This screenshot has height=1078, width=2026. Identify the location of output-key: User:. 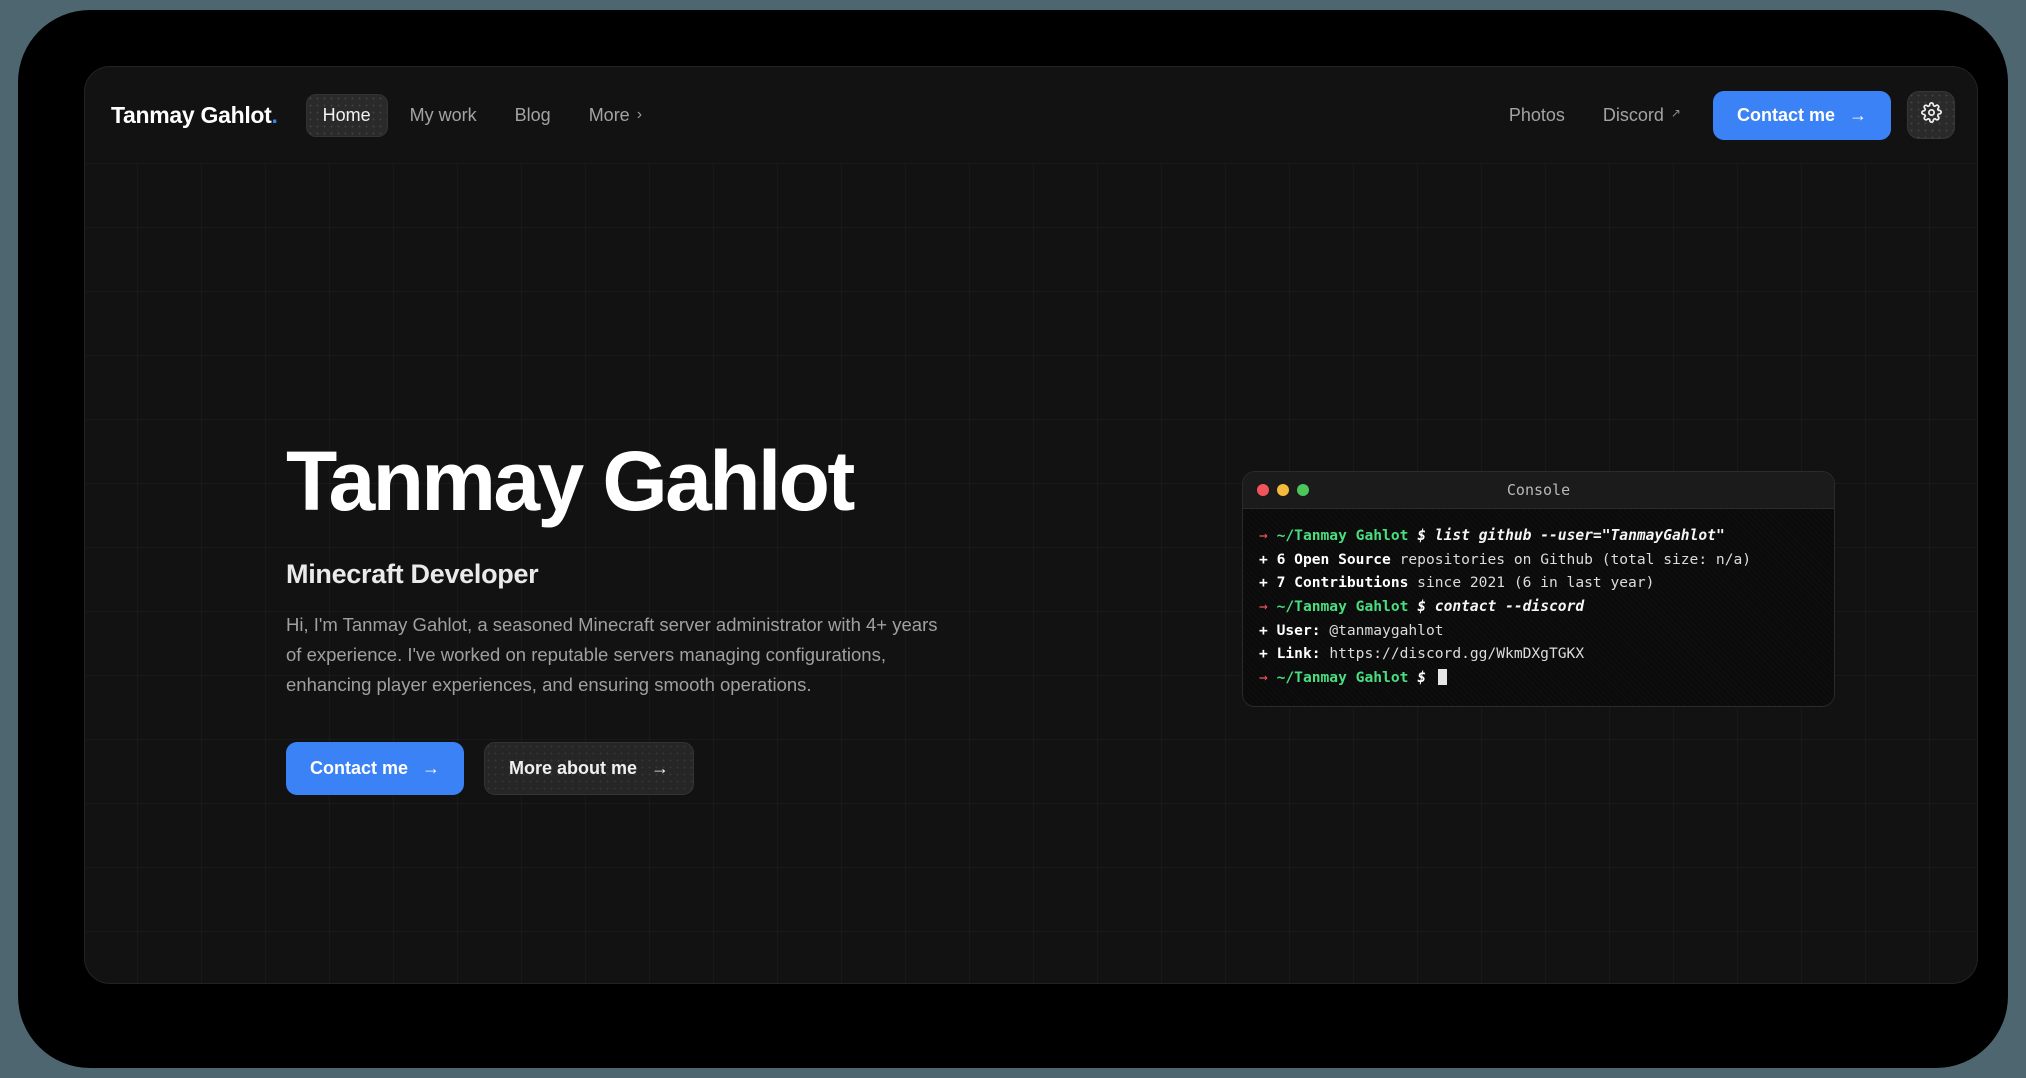
(1298, 630).